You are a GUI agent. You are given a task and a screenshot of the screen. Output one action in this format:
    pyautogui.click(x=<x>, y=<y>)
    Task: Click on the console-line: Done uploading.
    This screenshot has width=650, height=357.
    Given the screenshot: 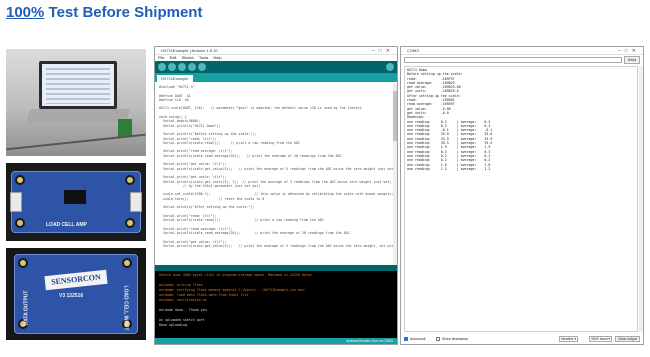 What is the action you would take?
    pyautogui.click(x=174, y=325)
    